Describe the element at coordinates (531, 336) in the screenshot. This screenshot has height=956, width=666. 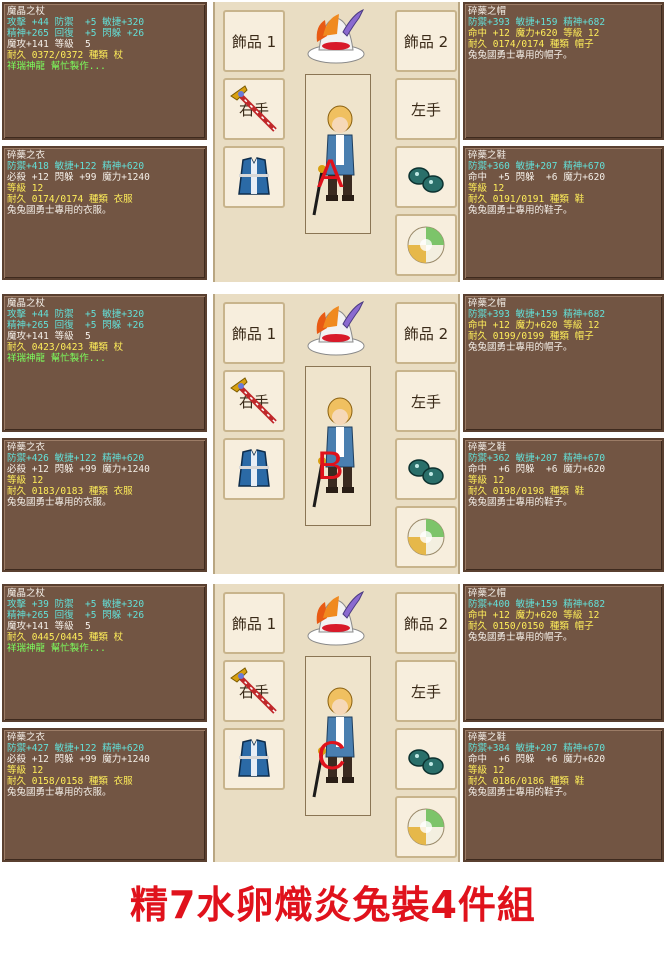
I see `hat-stat-line: 耐久 0199/0199 種類 帽子` at that location.